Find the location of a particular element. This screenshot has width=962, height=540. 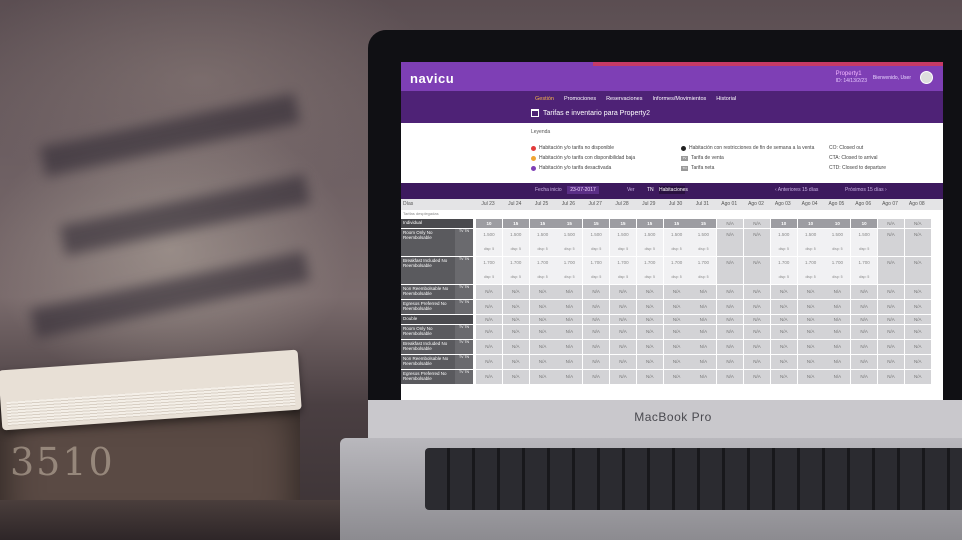

nav-item-gestion: Gestión is located at coordinates (544, 99).